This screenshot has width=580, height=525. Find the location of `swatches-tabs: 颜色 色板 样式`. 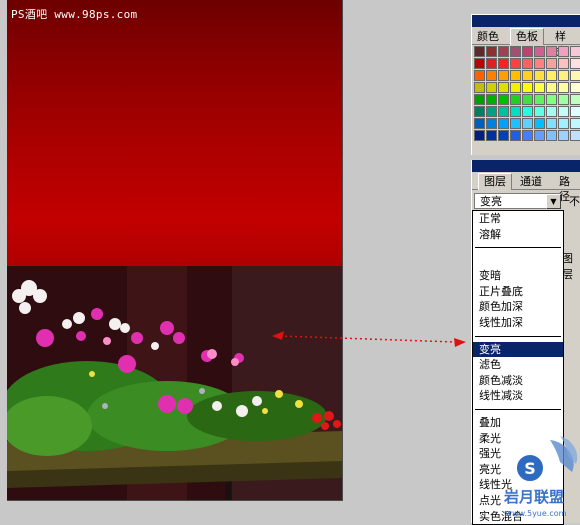

swatches-tabs: 颜色 色板 样式 is located at coordinates (526, 42).